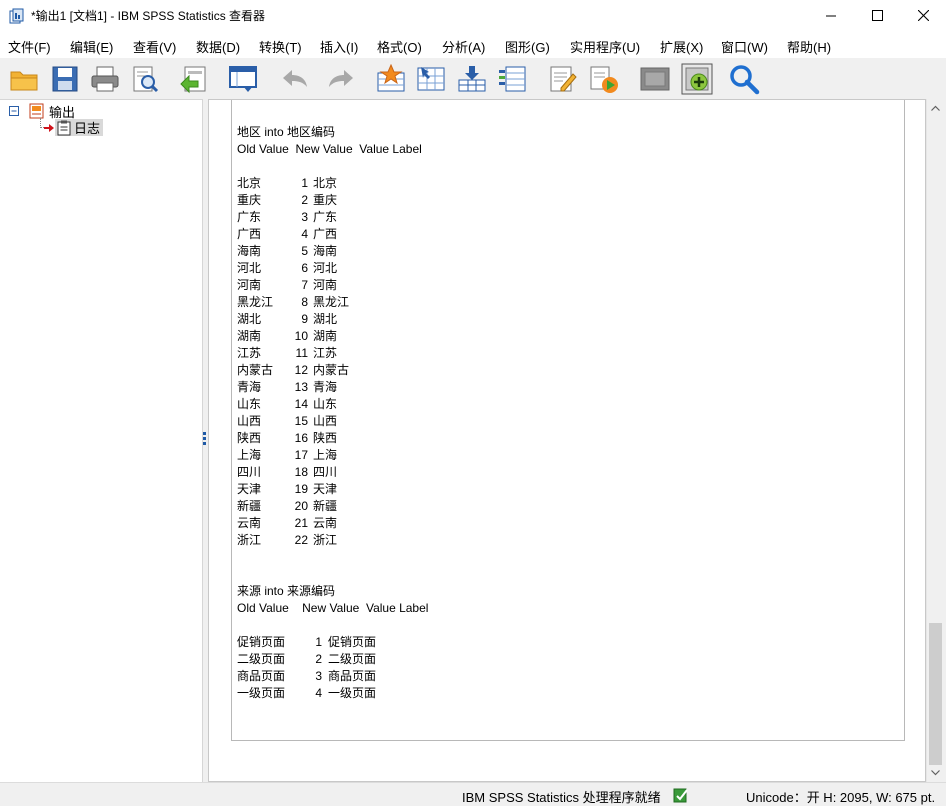 The image size is (946, 806). Describe the element at coordinates (301, 523) in the screenshot. I see `new-value: 21` at that location.